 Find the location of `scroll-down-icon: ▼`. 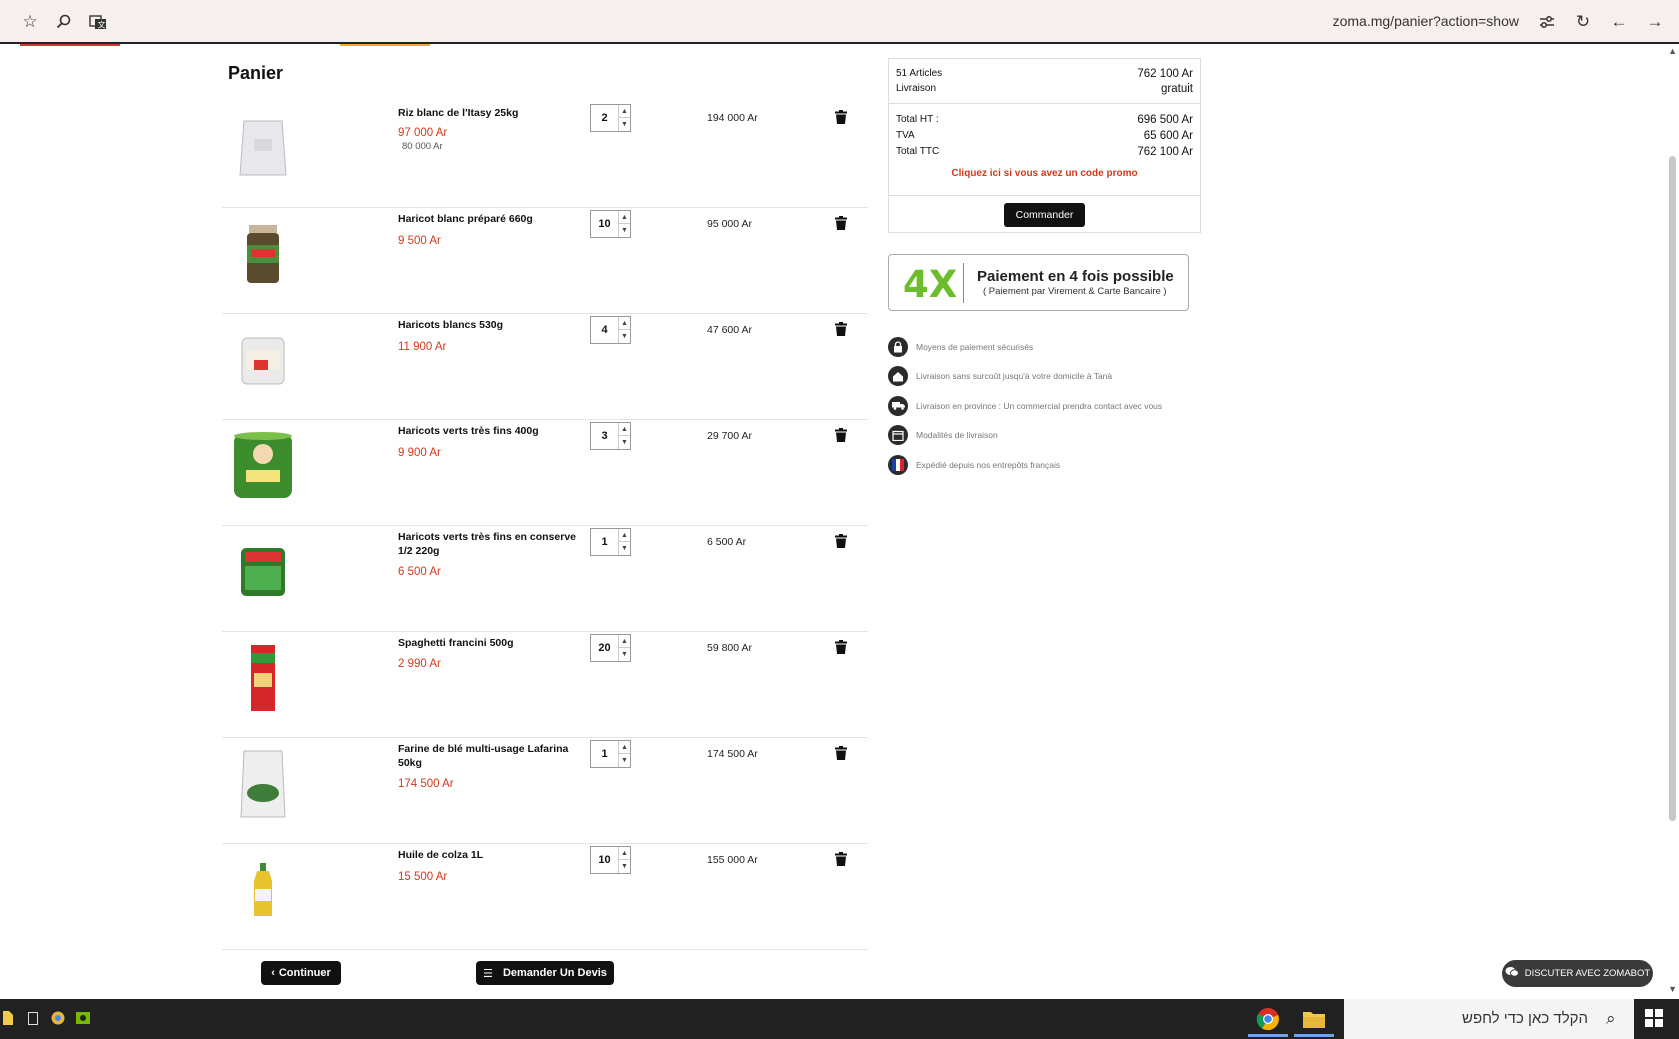

scroll-down-icon: ▼ is located at coordinates (1672, 989).